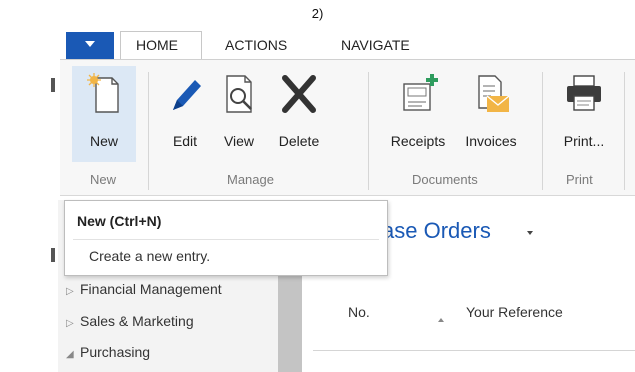 The height and width of the screenshot is (372, 635). What do you see at coordinates (491, 141) in the screenshot?
I see `invoices-button-label: Invoices` at bounding box center [491, 141].